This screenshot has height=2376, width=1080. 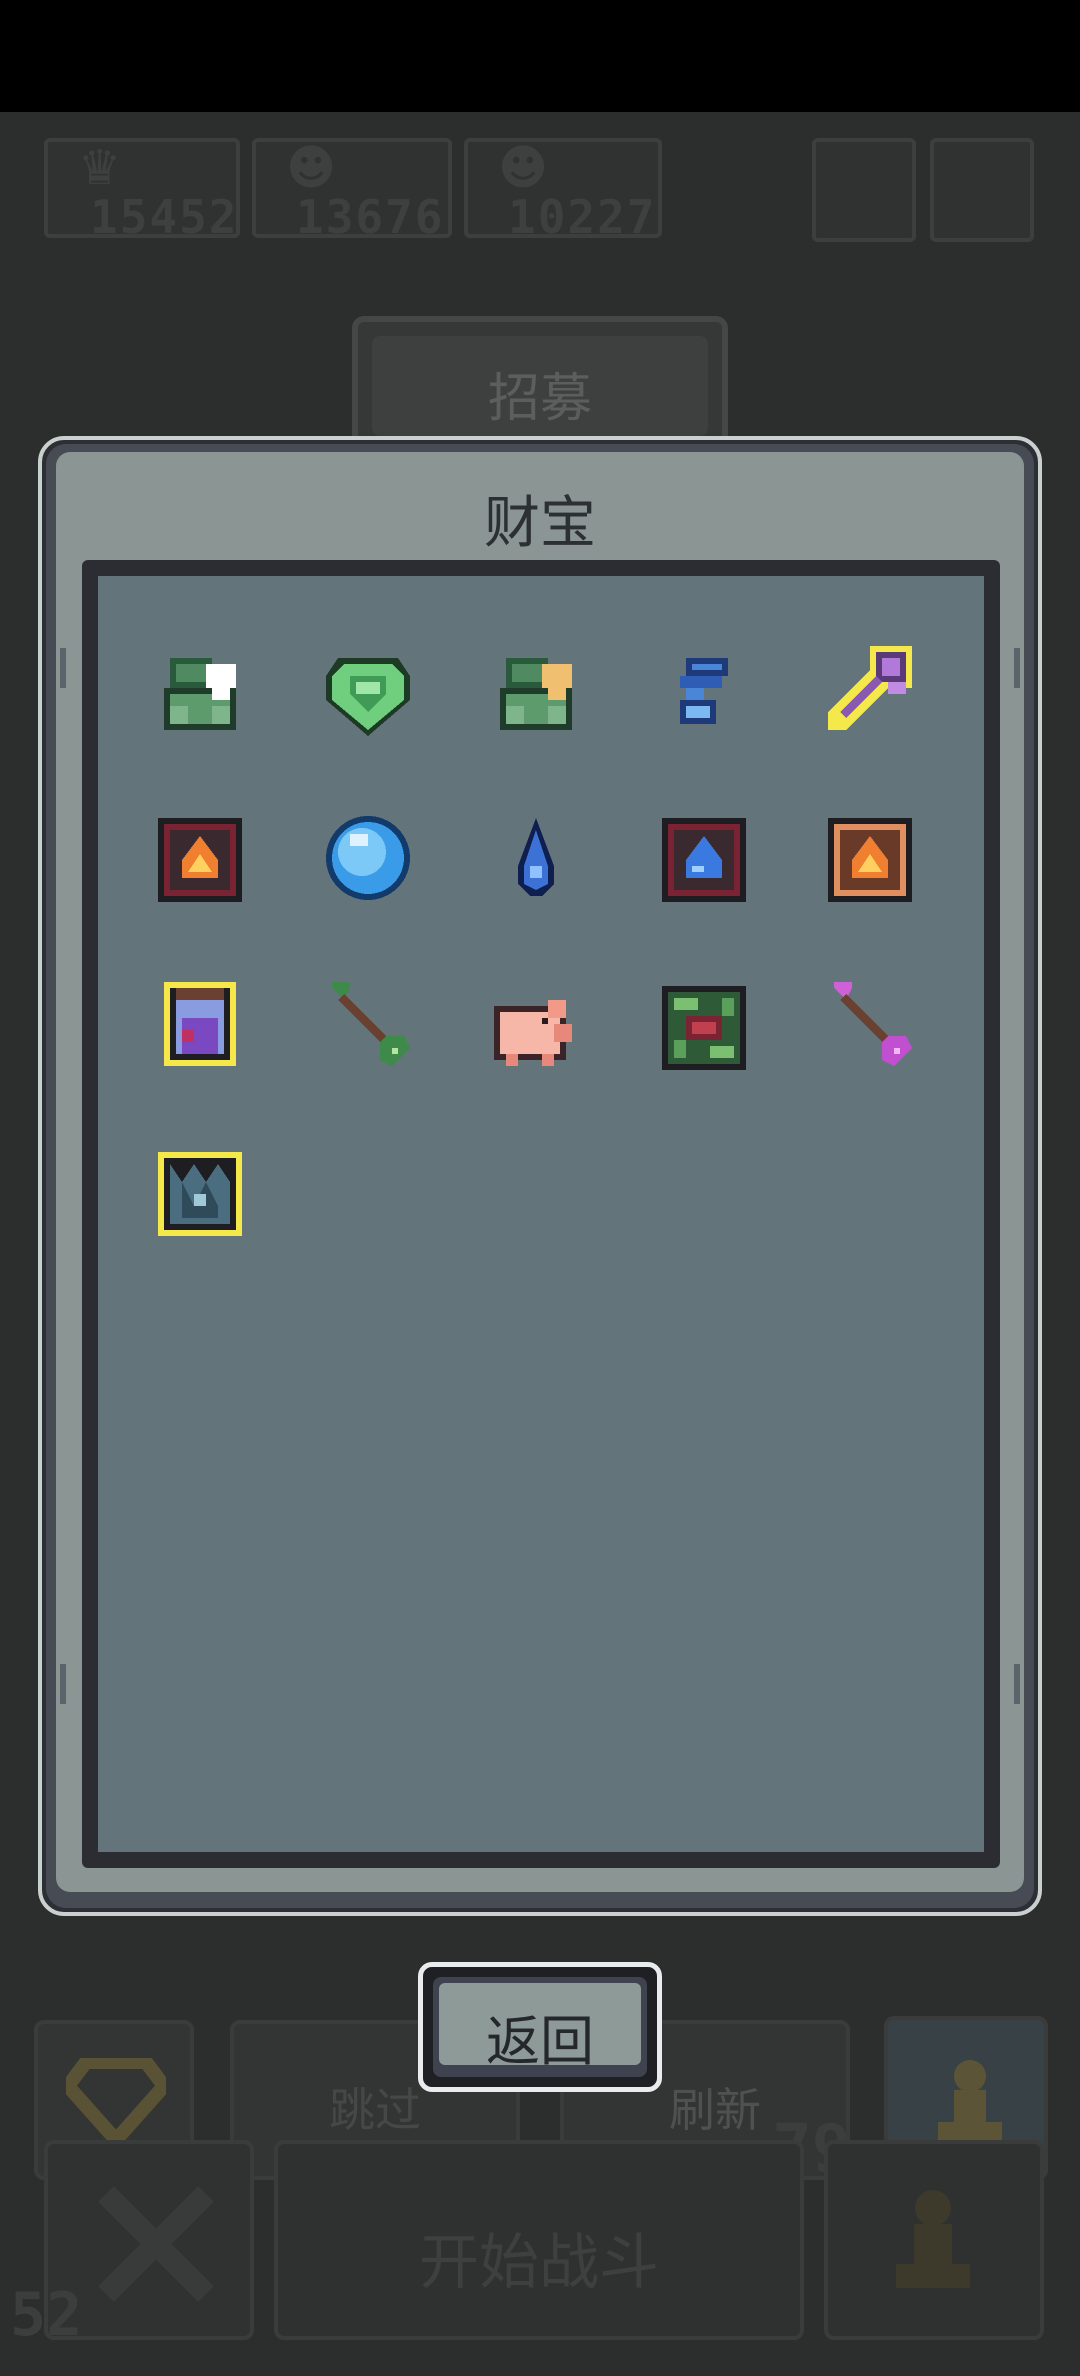 I want to click on resource-box-3: ☻ 10227, so click(x=563, y=191).